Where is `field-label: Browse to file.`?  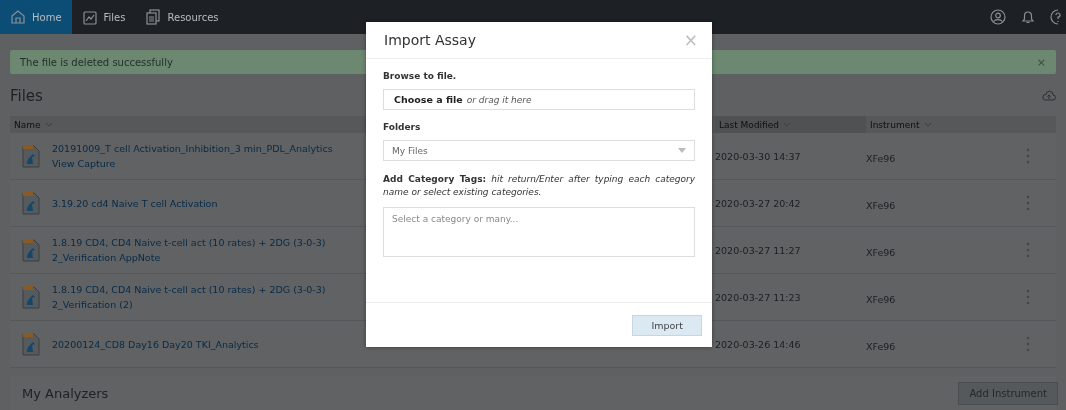 field-label: Browse to file. is located at coordinates (420, 76).